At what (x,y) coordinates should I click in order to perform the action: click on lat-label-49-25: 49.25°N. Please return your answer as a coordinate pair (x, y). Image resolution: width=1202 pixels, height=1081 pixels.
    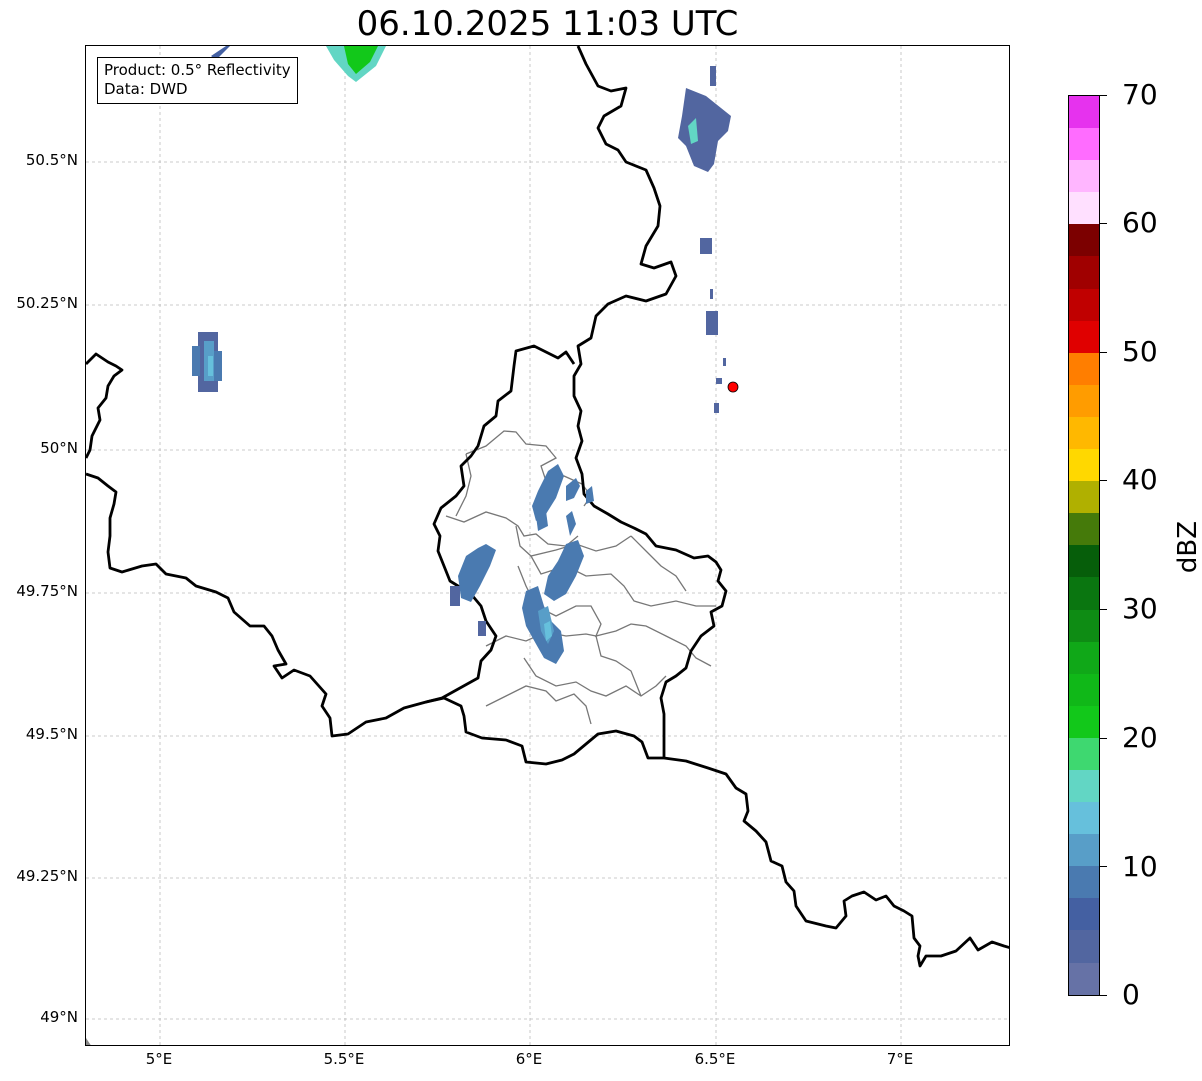
    Looking at the image, I should click on (47, 876).